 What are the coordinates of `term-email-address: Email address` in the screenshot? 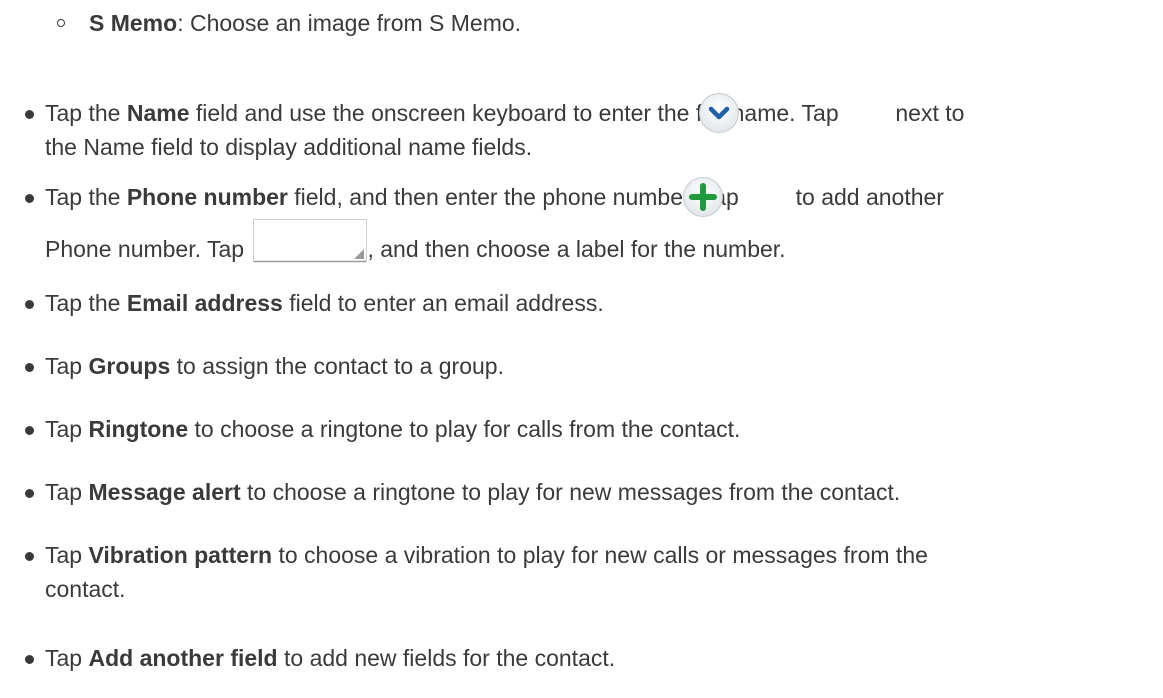 It's located at (204, 303).